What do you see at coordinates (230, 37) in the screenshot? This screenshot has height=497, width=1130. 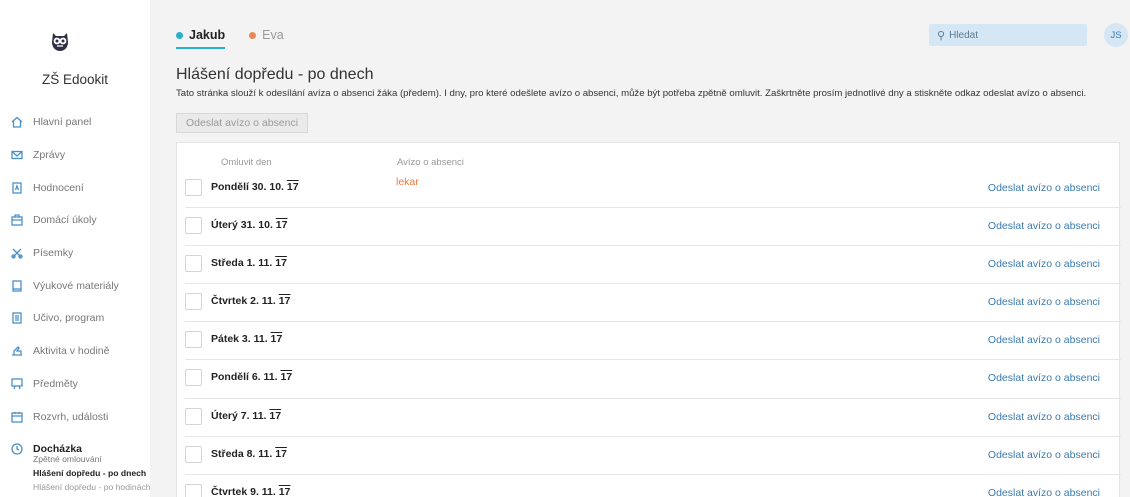 I see `student-tabs: Jakub Eva` at bounding box center [230, 37].